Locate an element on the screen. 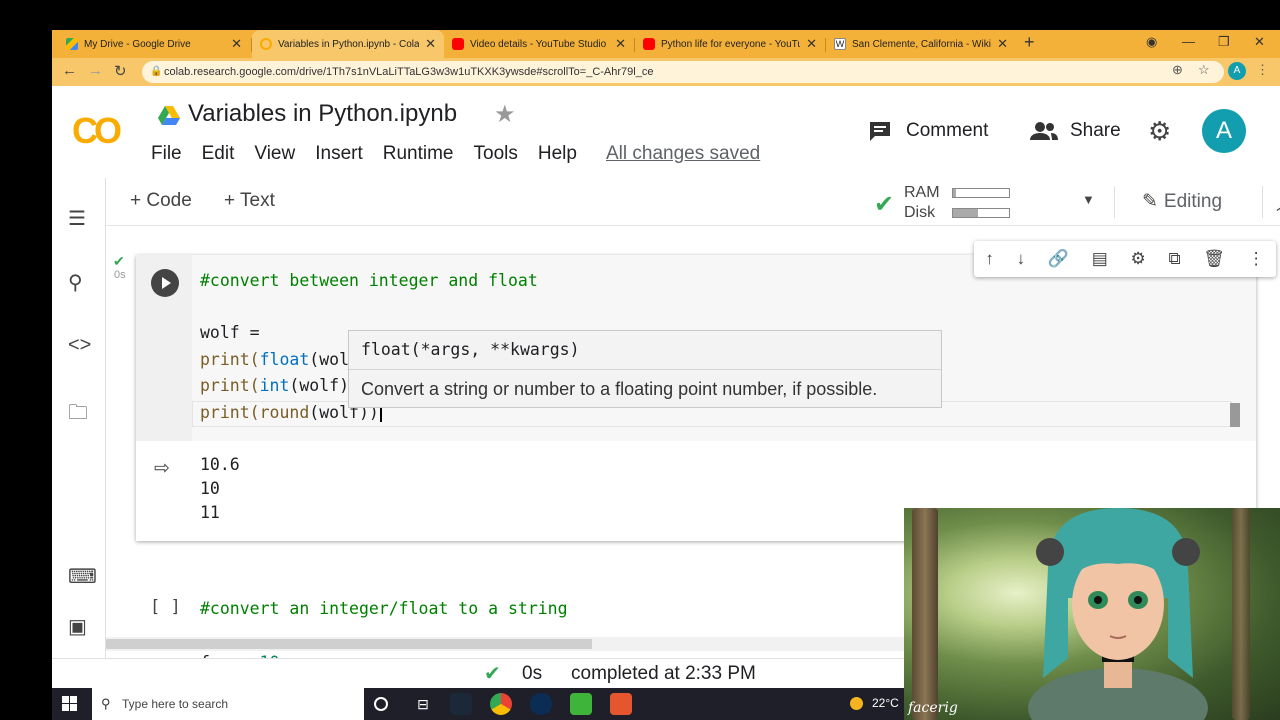  obs-icon is located at coordinates (541, 704).